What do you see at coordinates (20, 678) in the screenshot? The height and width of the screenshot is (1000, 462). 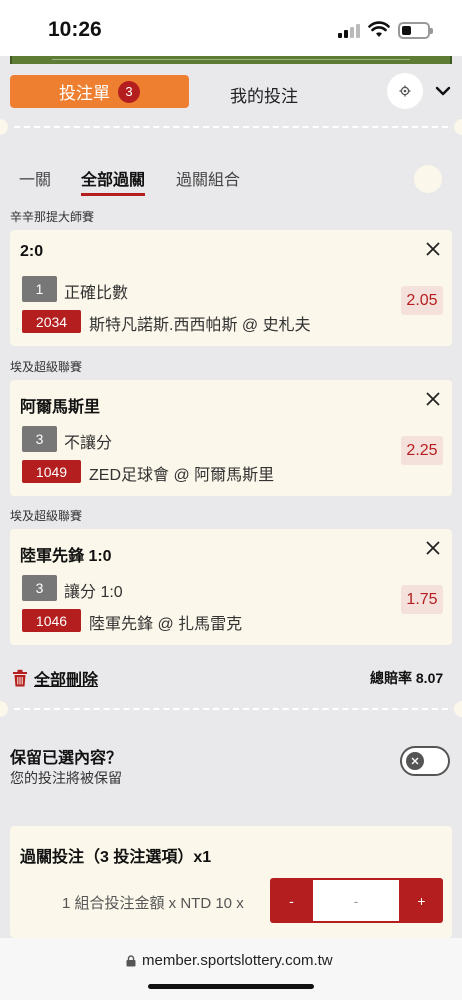 I see `trash-icon` at bounding box center [20, 678].